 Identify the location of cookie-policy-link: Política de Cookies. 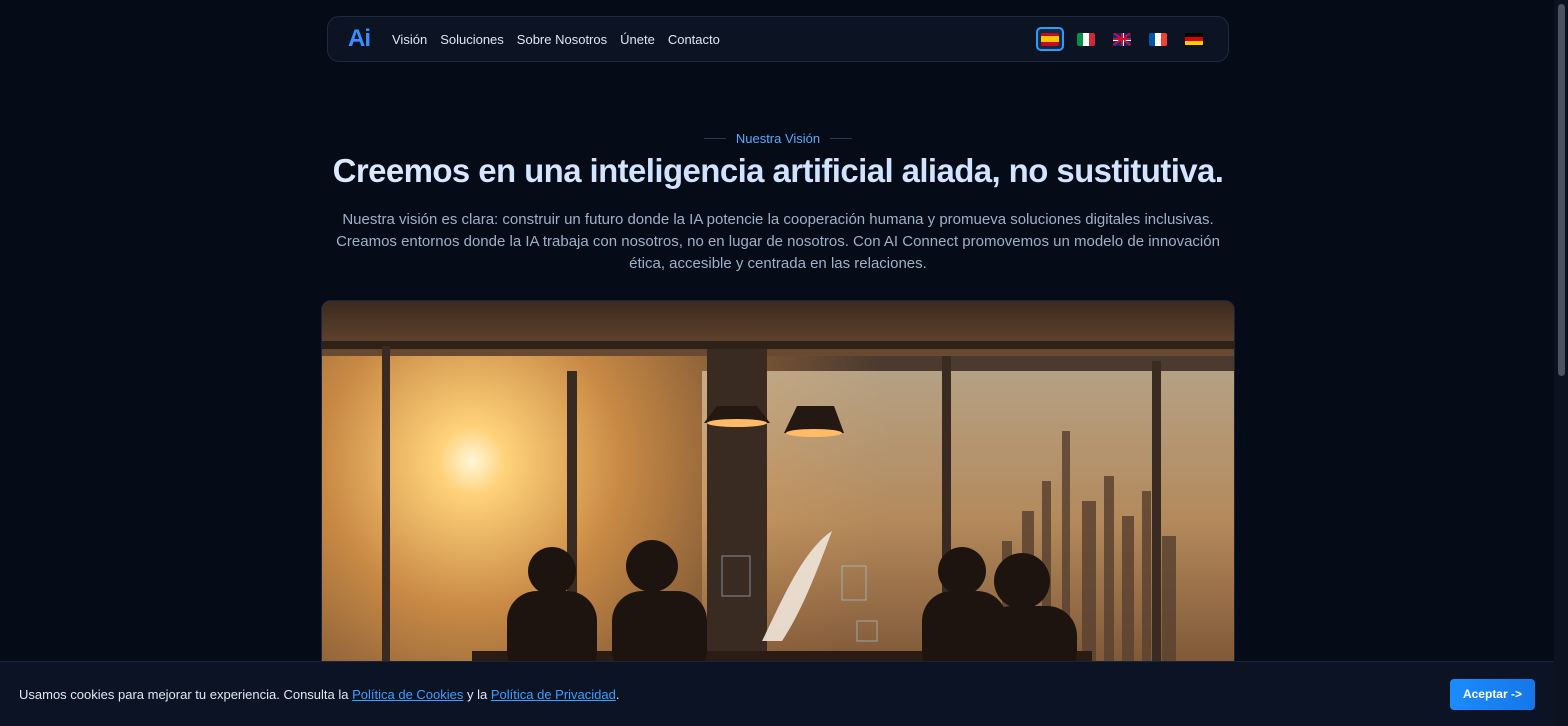
(407, 694).